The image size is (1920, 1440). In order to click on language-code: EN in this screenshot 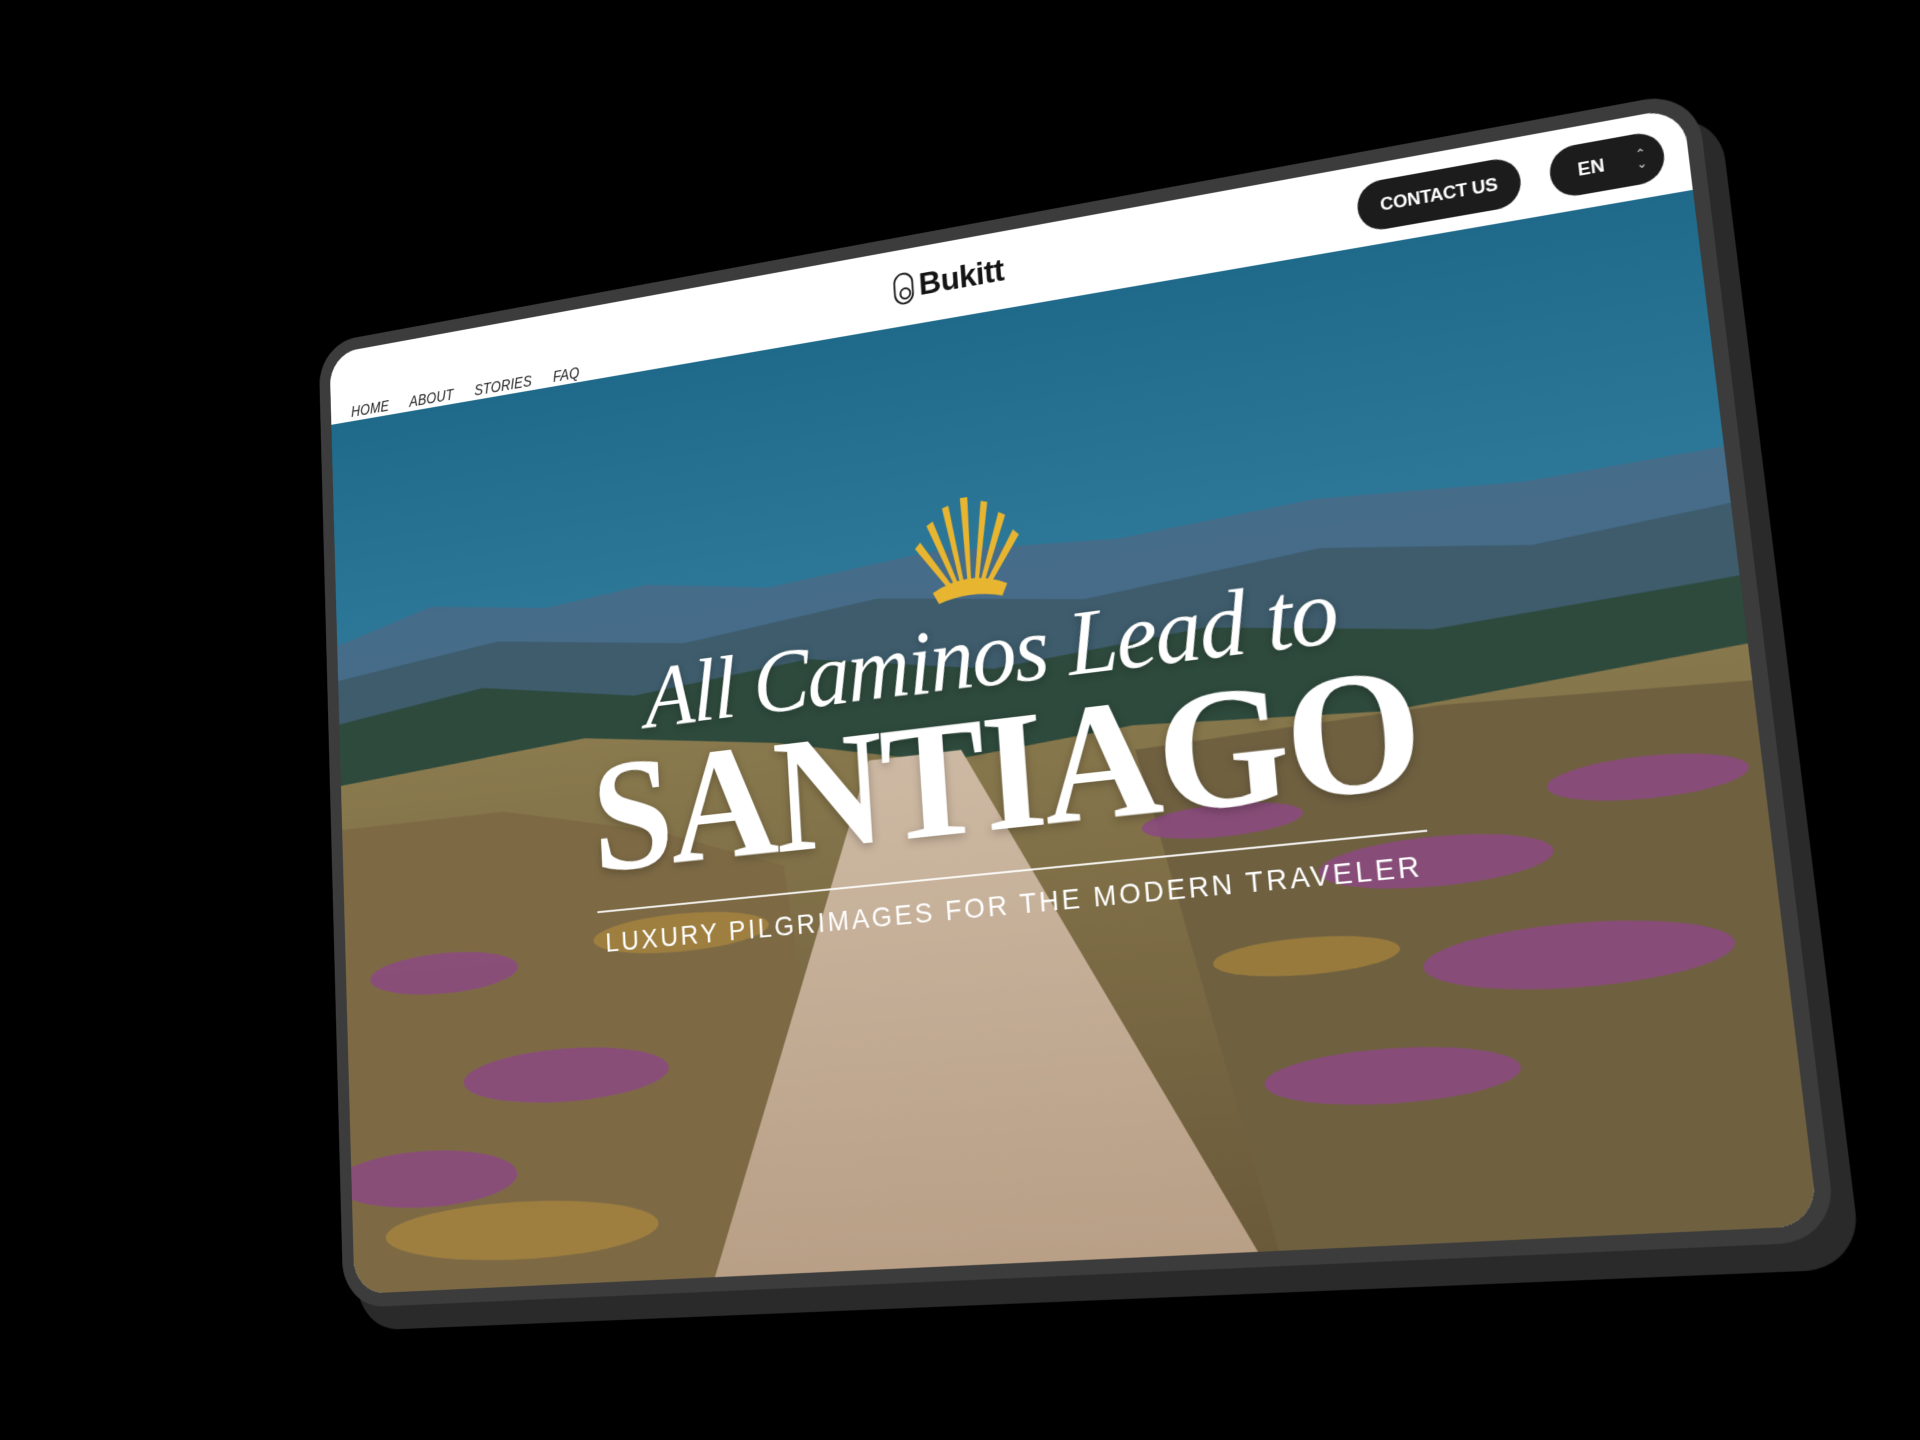, I will do `click(1591, 167)`.